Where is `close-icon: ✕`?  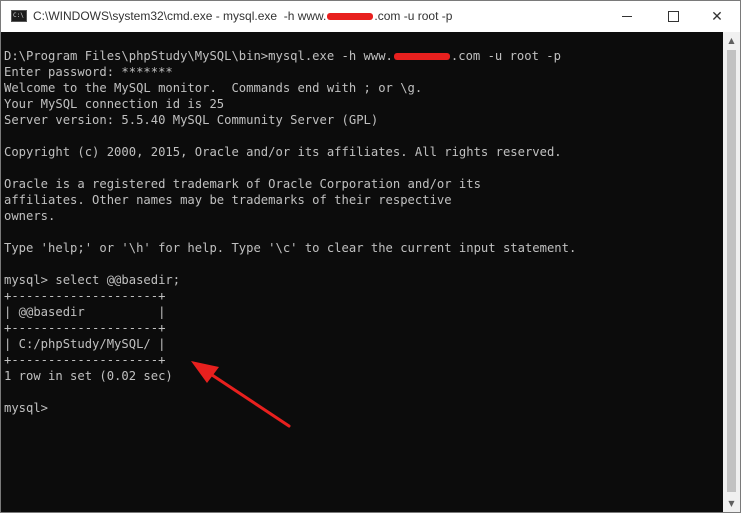
close-icon: ✕ is located at coordinates (717, 16).